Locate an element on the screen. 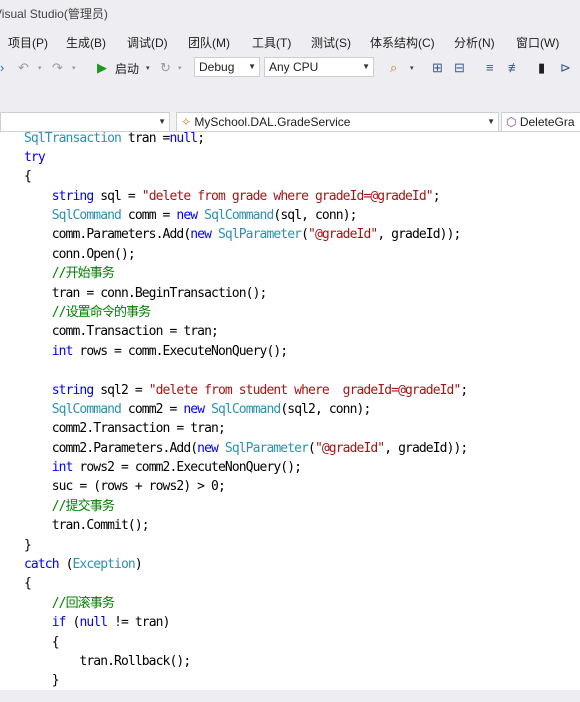 The height and width of the screenshot is (702, 580). menu-project: 项目(P) is located at coordinates (28, 42).